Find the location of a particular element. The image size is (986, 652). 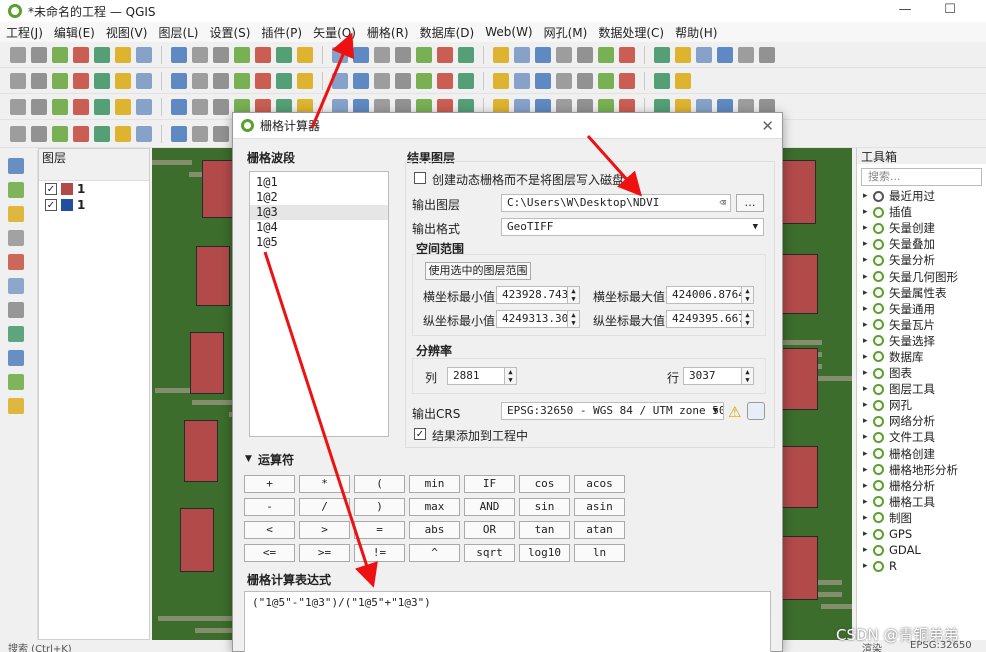

locator-search-input: 搜索 (Ctrl+K) is located at coordinates (40, 646).